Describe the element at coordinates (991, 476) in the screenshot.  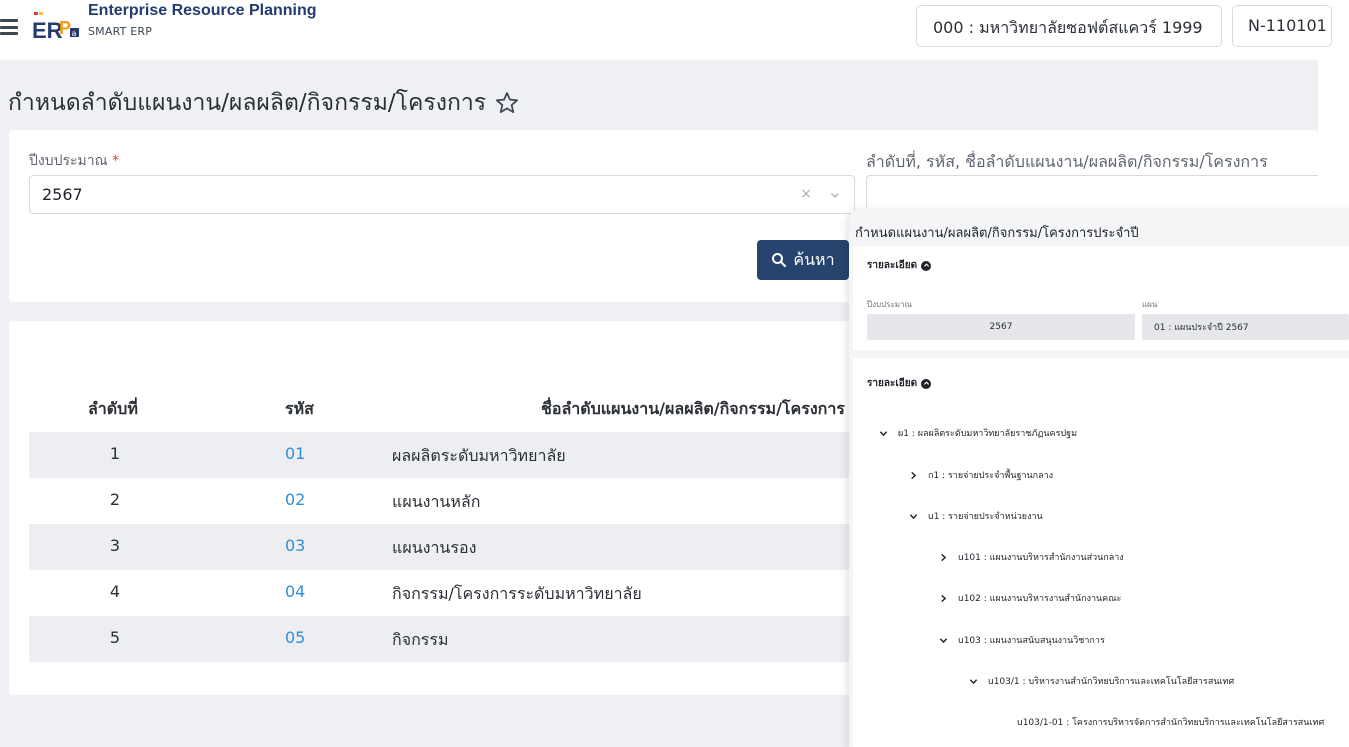
I see `tree-node-label: ก1 : รายจ่ายประจำพื้นฐานกลาง` at that location.